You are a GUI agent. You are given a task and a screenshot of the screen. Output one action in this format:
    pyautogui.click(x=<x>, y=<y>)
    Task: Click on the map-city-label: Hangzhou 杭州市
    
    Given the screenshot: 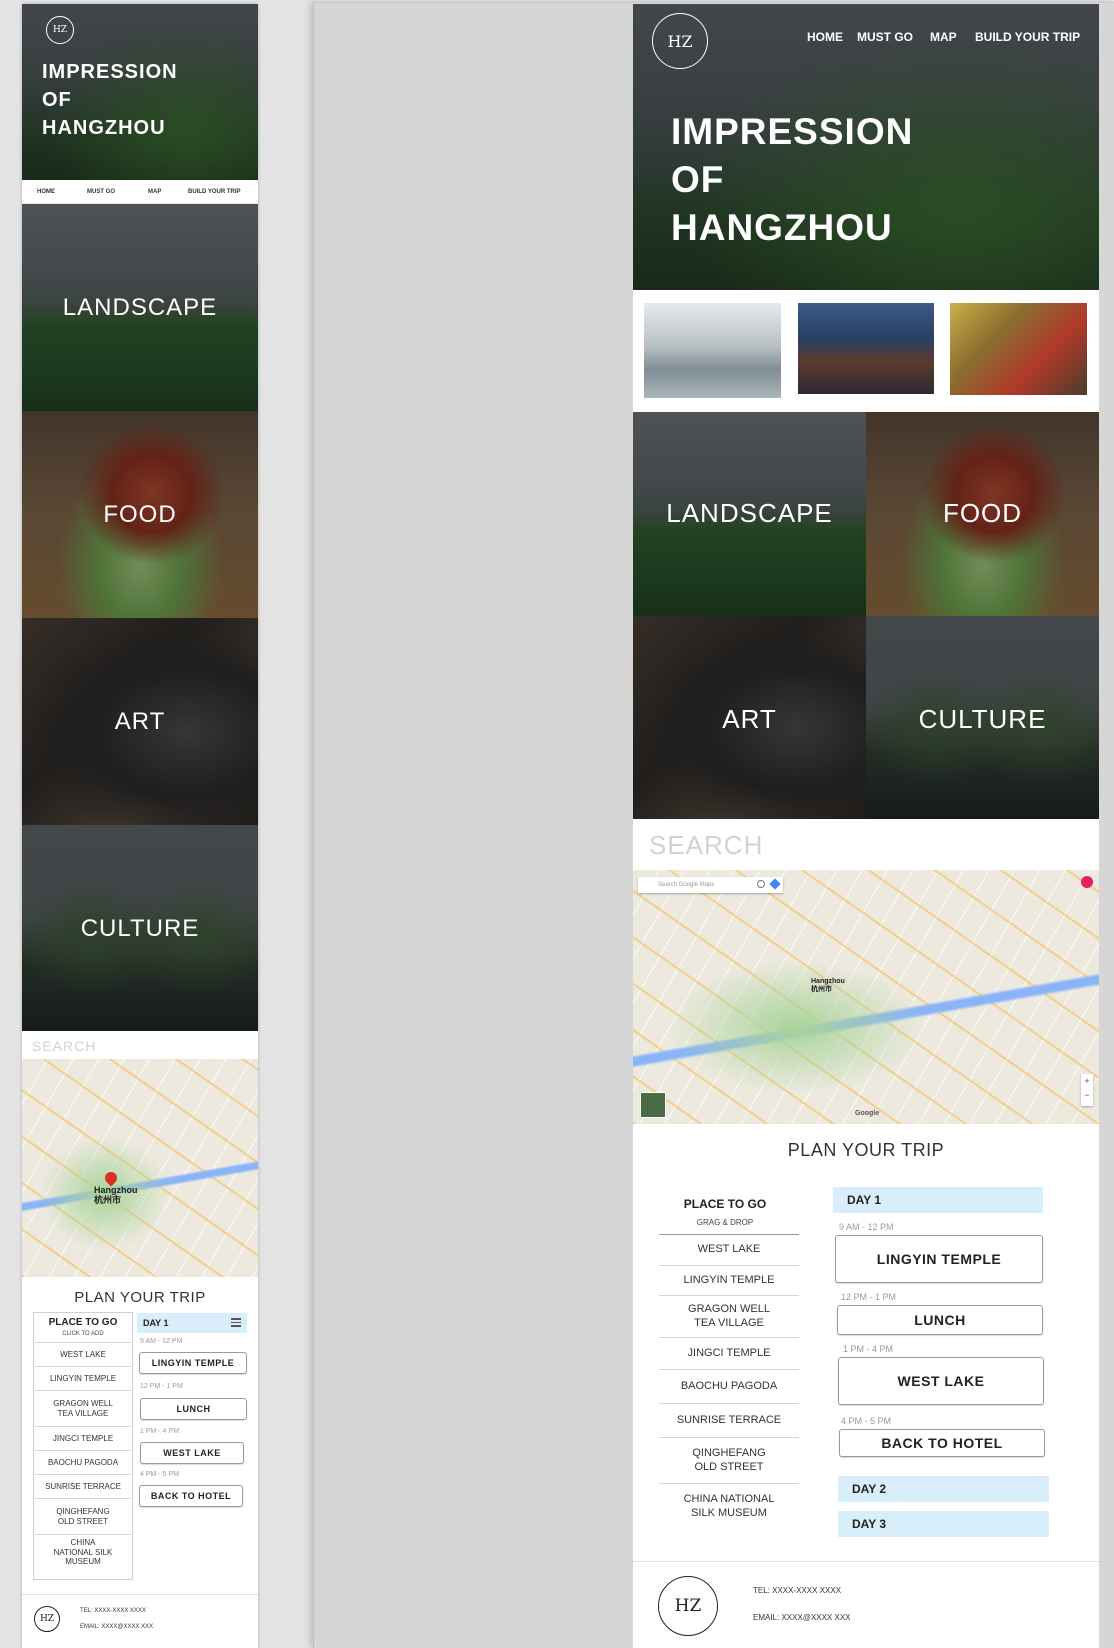 What is the action you would take?
    pyautogui.click(x=116, y=1195)
    